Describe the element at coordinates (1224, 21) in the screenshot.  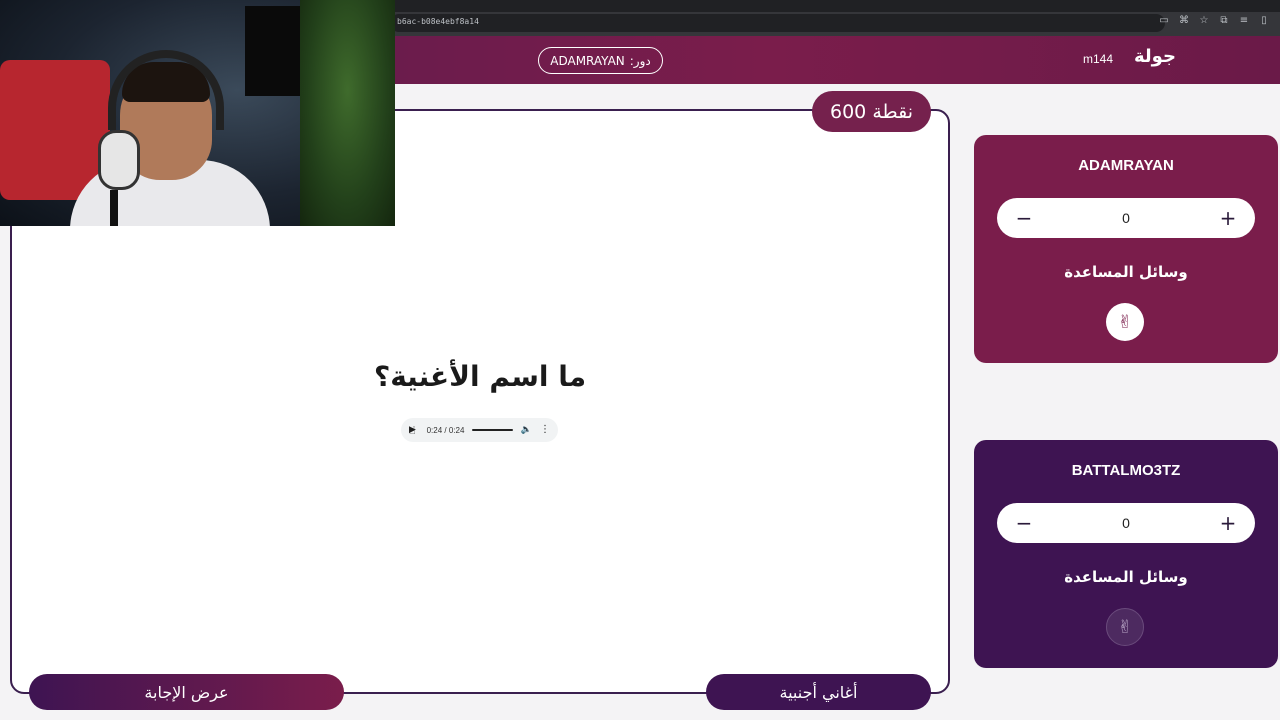
I see `extensions-icon: ⧉` at that location.